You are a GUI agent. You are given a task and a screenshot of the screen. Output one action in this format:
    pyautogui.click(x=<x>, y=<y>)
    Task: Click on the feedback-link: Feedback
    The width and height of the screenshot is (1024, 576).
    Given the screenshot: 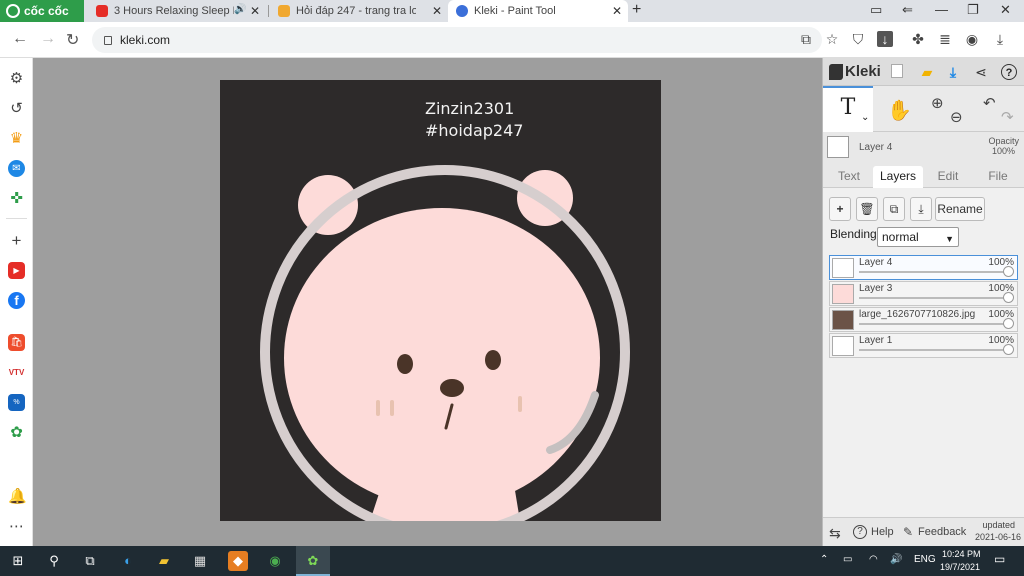 What is the action you would take?
    pyautogui.click(x=942, y=532)
    